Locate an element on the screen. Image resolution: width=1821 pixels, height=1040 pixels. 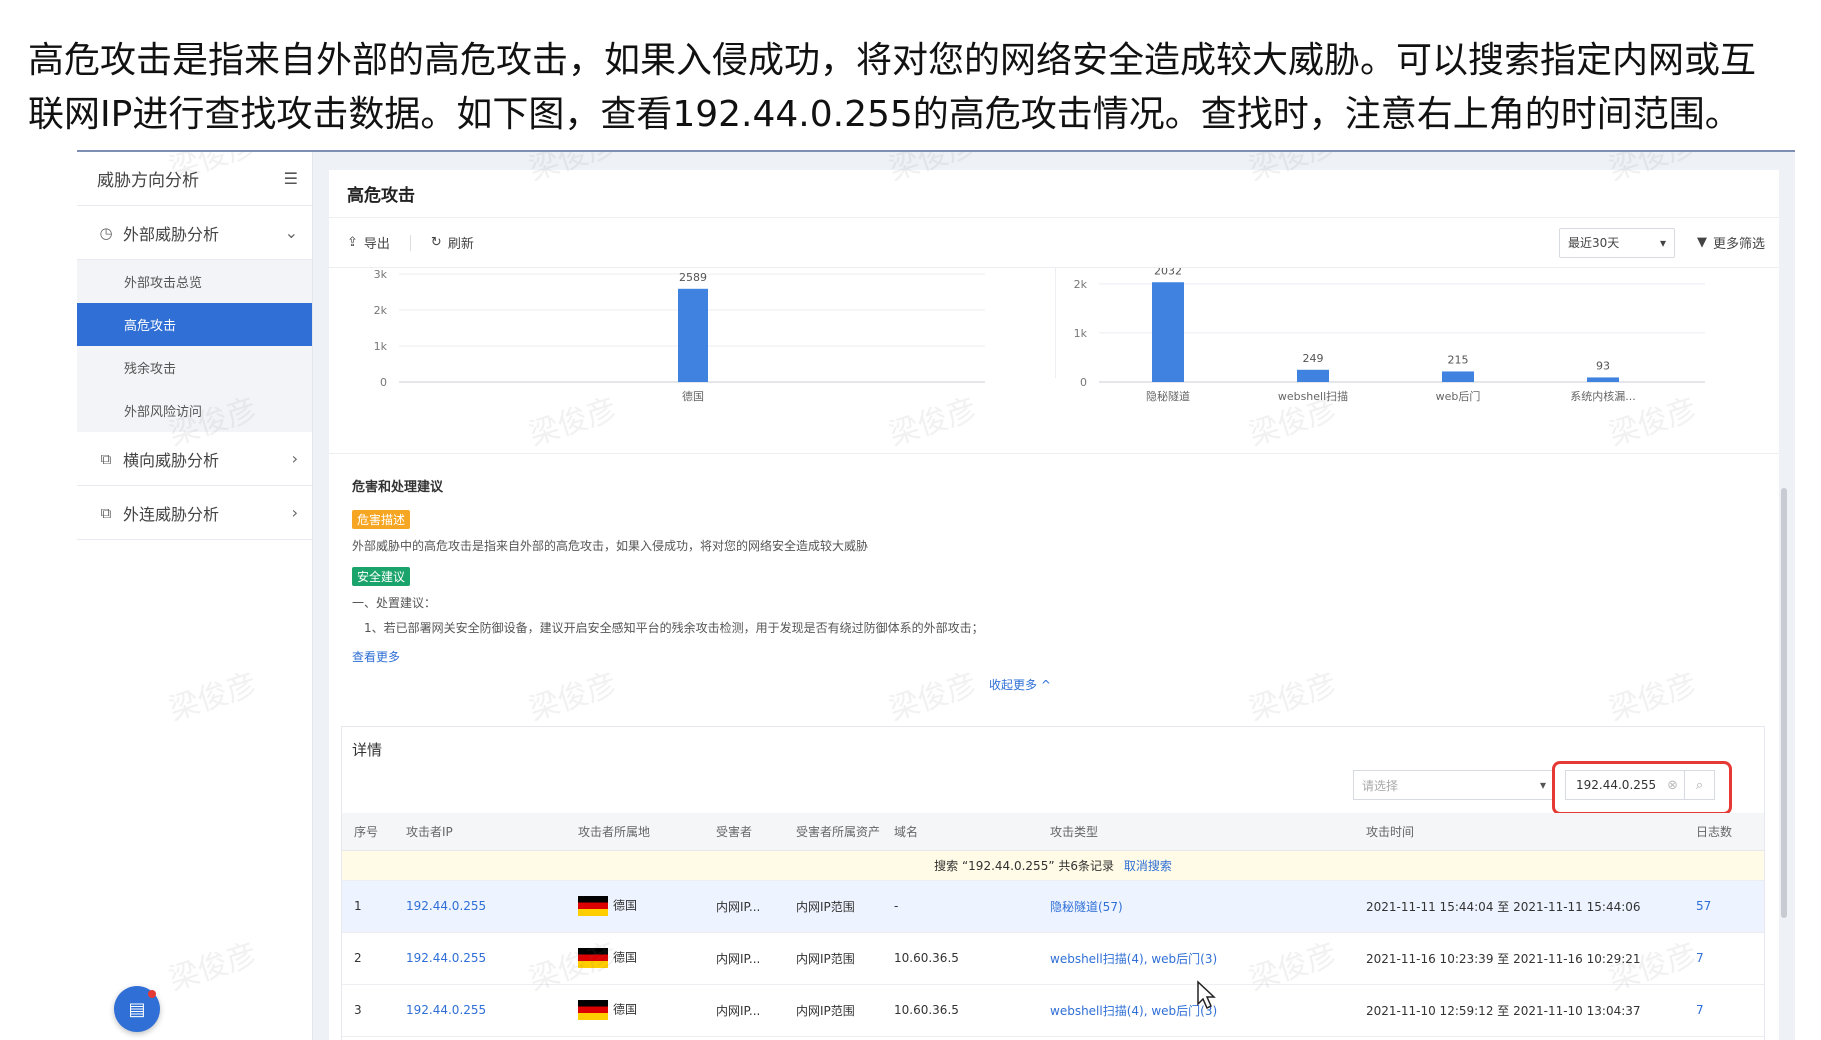
clock-icon: ◷ is located at coordinates (106, 232).